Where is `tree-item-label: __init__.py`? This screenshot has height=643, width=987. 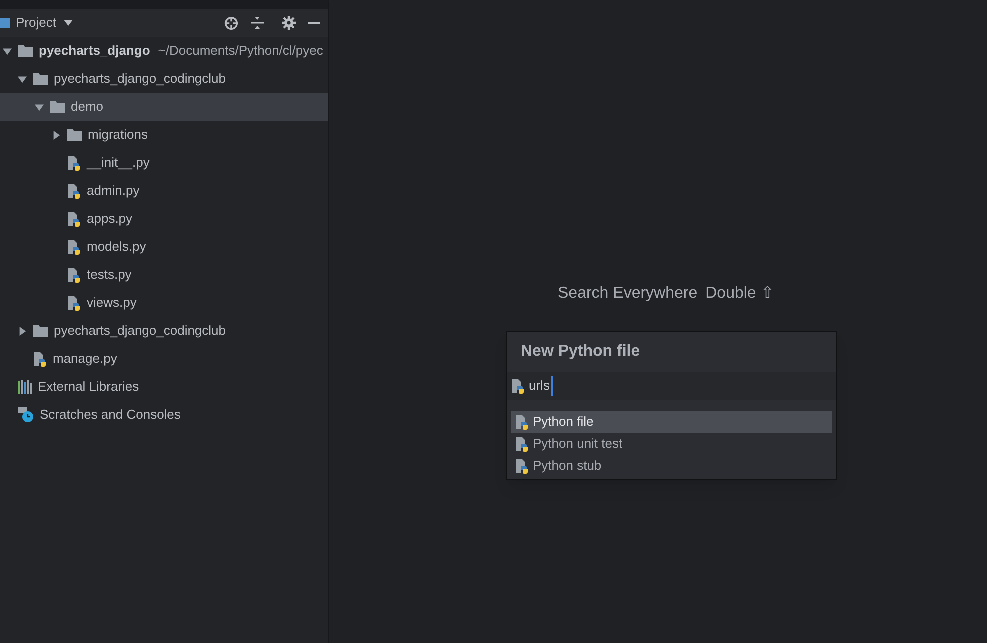 tree-item-label: __init__.py is located at coordinates (118, 163).